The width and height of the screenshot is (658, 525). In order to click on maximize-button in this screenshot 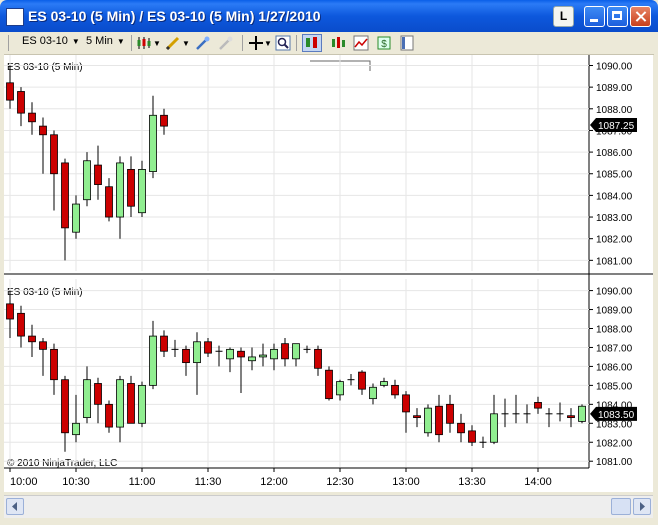, I will do `click(617, 16)`.